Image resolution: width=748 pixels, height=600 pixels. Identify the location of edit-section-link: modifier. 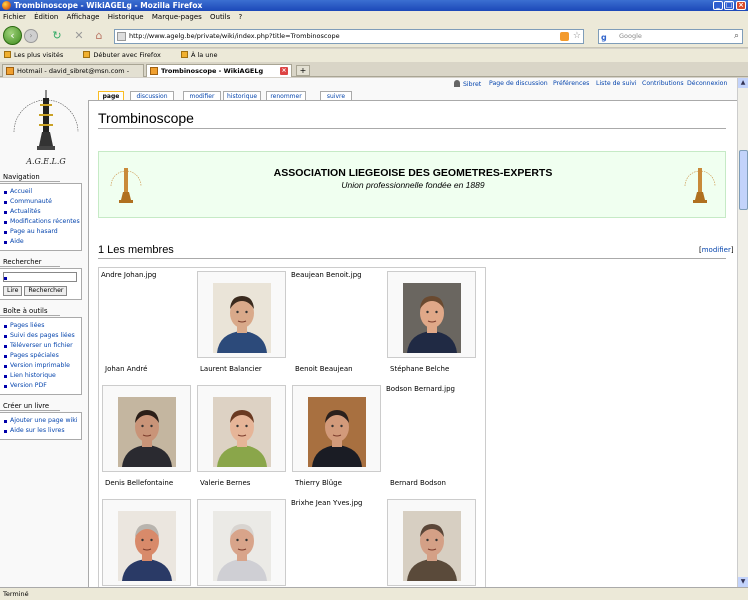
(716, 250).